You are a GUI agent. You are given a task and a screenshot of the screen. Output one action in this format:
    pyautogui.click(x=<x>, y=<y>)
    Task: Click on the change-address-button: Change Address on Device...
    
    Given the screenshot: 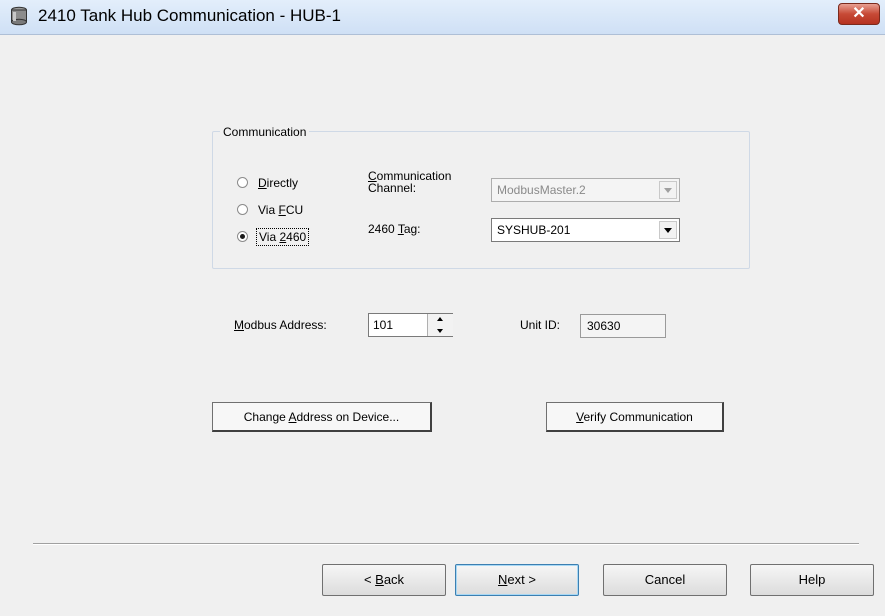 What is the action you would take?
    pyautogui.click(x=322, y=417)
    